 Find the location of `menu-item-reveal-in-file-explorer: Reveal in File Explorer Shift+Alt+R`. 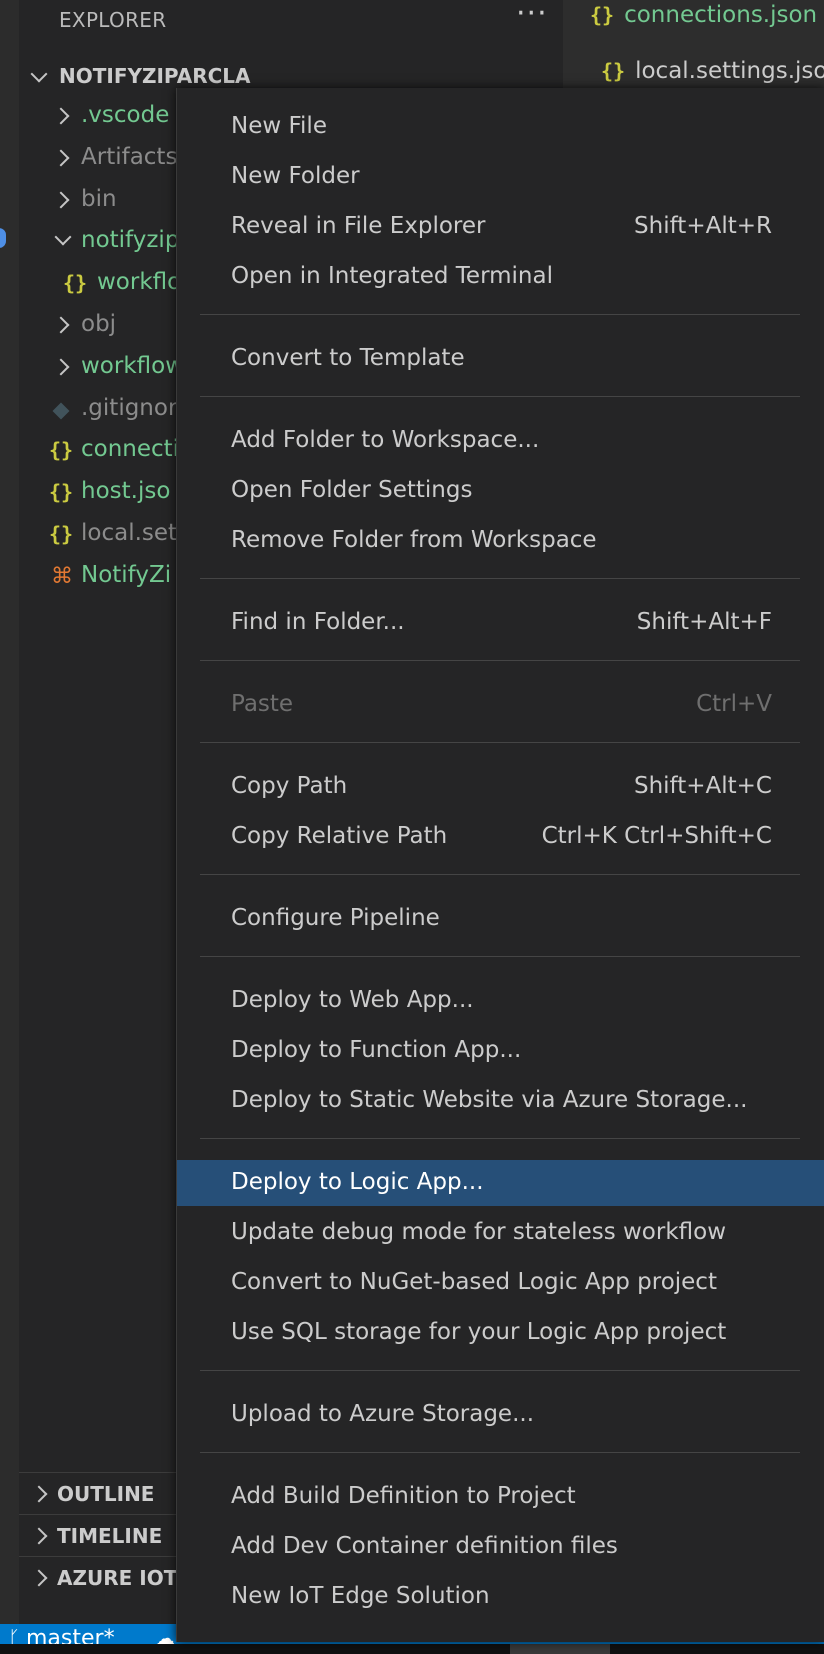

menu-item-reveal-in-file-explorer: Reveal in File Explorer Shift+Alt+R is located at coordinates (500, 227).